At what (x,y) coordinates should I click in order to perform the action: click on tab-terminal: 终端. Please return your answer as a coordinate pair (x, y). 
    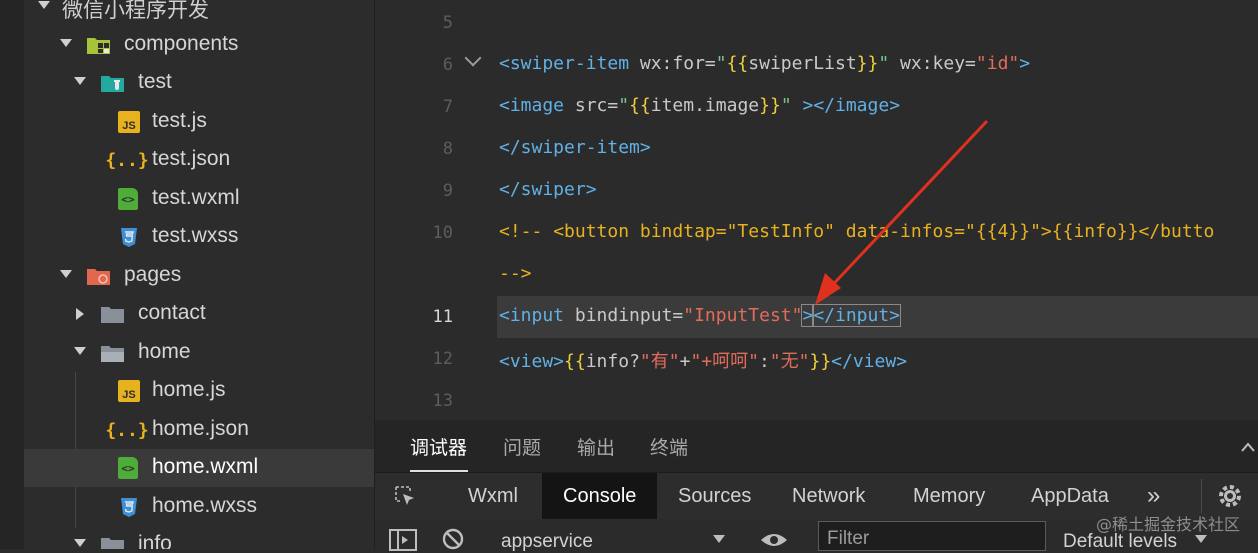
    Looking at the image, I should click on (669, 446).